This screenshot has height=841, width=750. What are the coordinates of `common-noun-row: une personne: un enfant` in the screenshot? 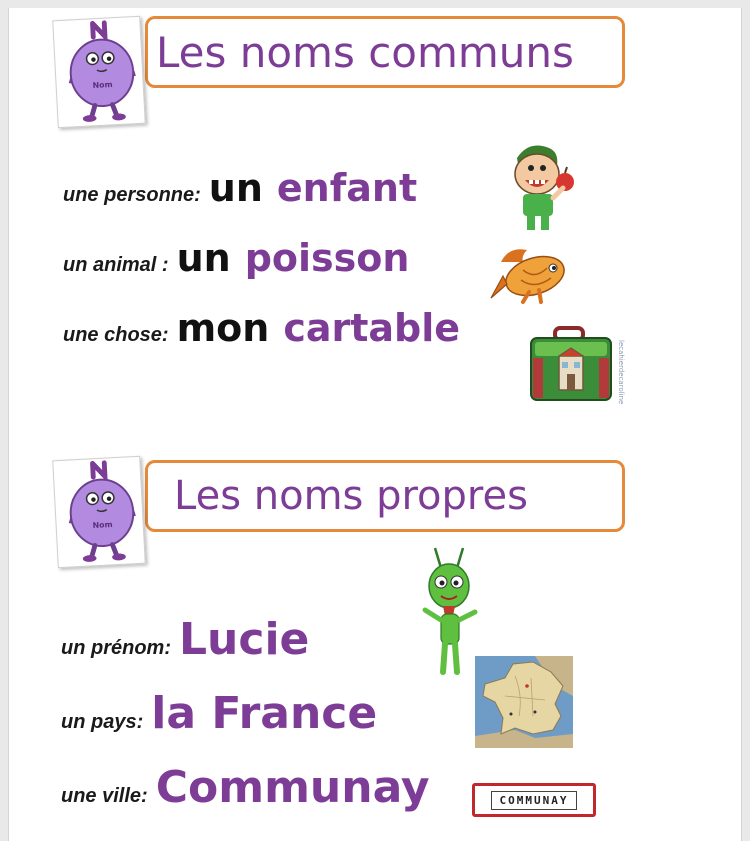 It's located at (240, 188).